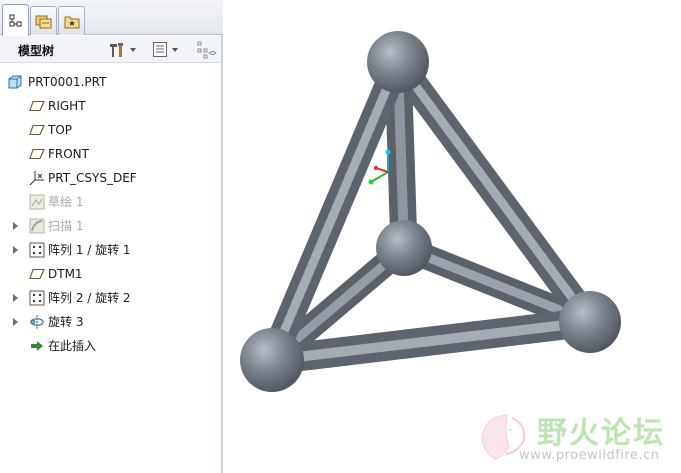 The height and width of the screenshot is (473, 681). What do you see at coordinates (110, 322) in the screenshot?
I see `tree-item-revolve-3: 旋转 3` at bounding box center [110, 322].